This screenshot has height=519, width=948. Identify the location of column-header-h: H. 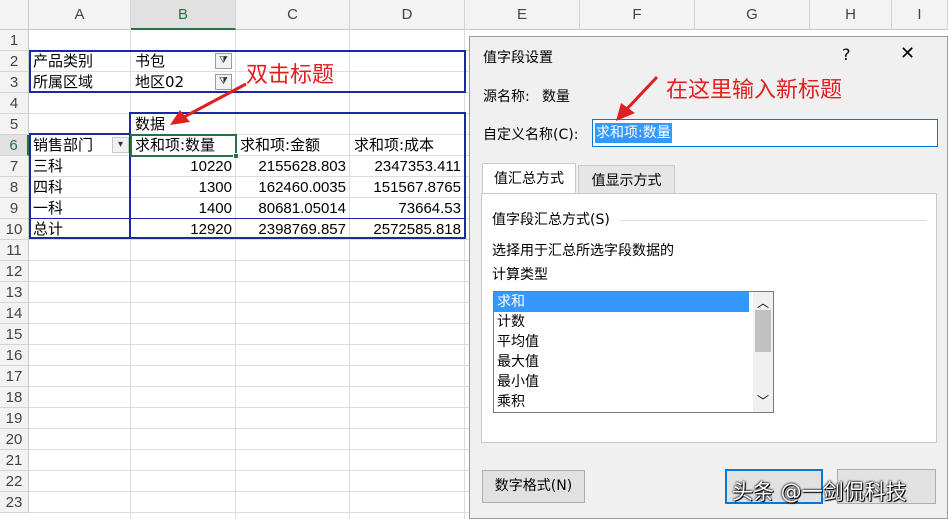
(851, 15).